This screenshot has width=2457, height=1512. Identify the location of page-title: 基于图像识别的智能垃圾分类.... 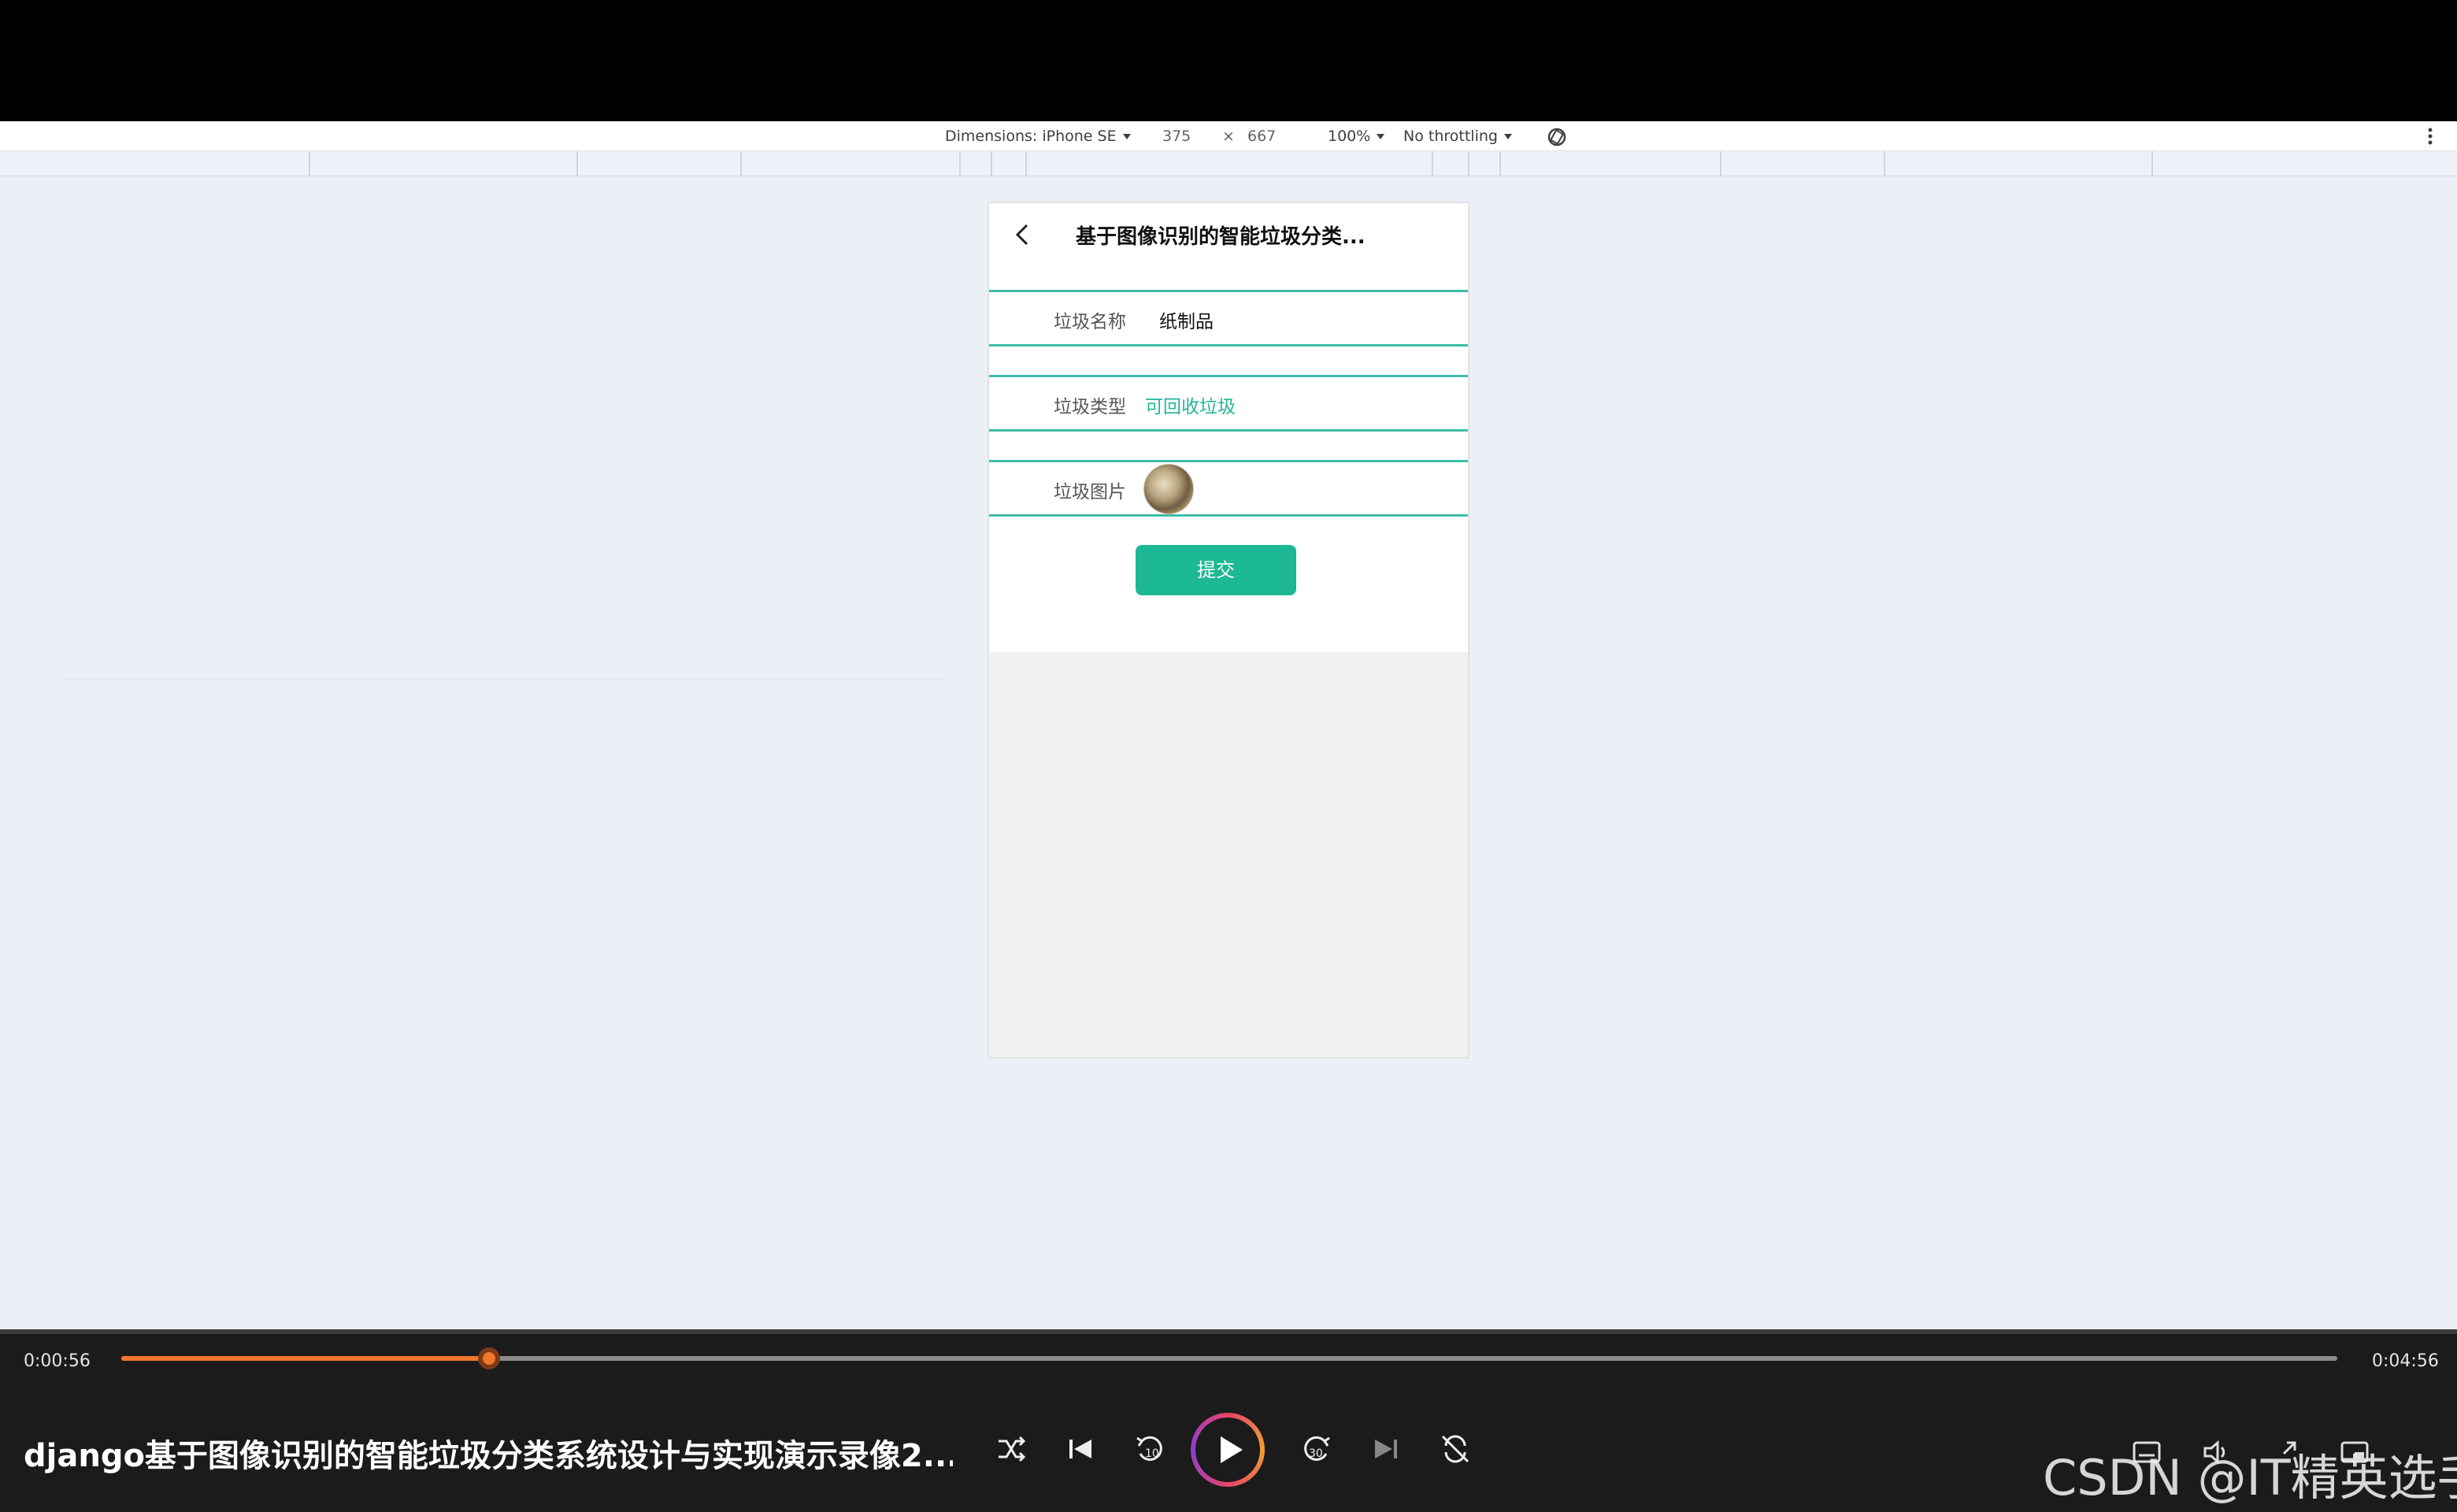
(1221, 237).